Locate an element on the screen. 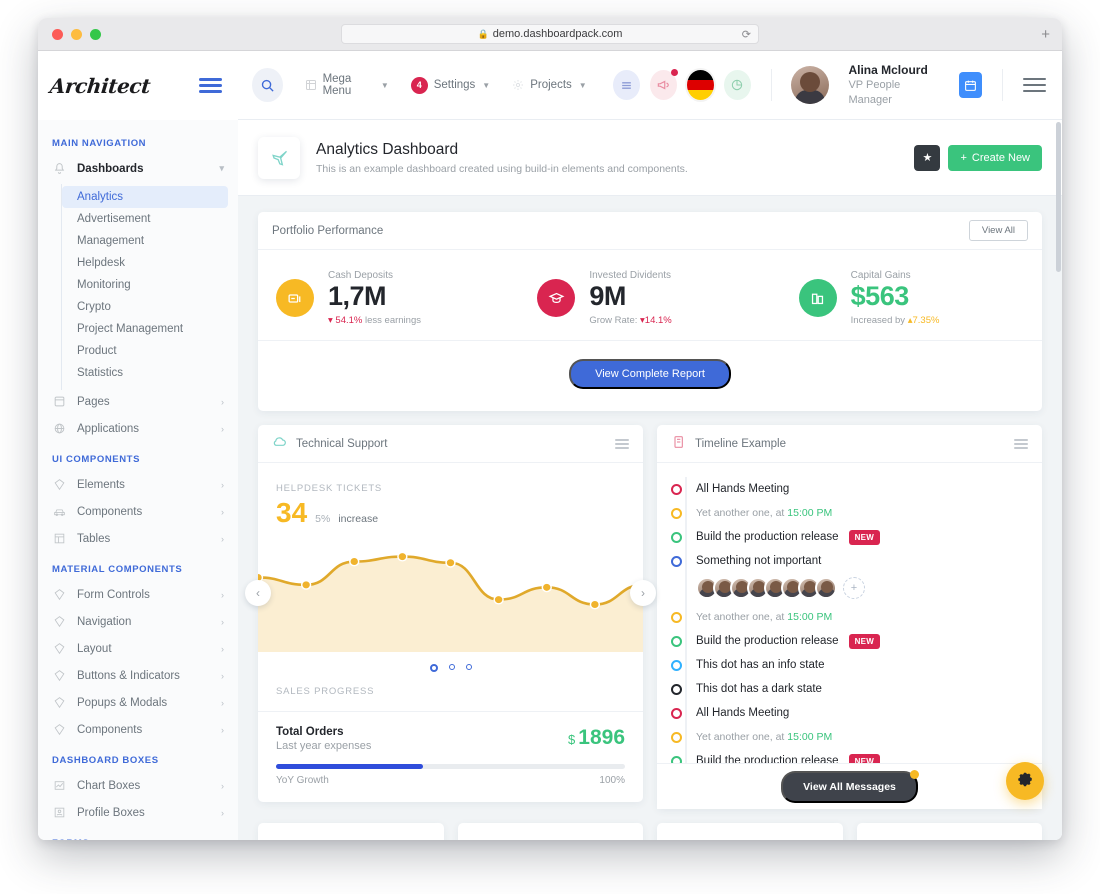 The image size is (1100, 894). timeline-item: This dot has an info state is located at coordinates (847, 665).